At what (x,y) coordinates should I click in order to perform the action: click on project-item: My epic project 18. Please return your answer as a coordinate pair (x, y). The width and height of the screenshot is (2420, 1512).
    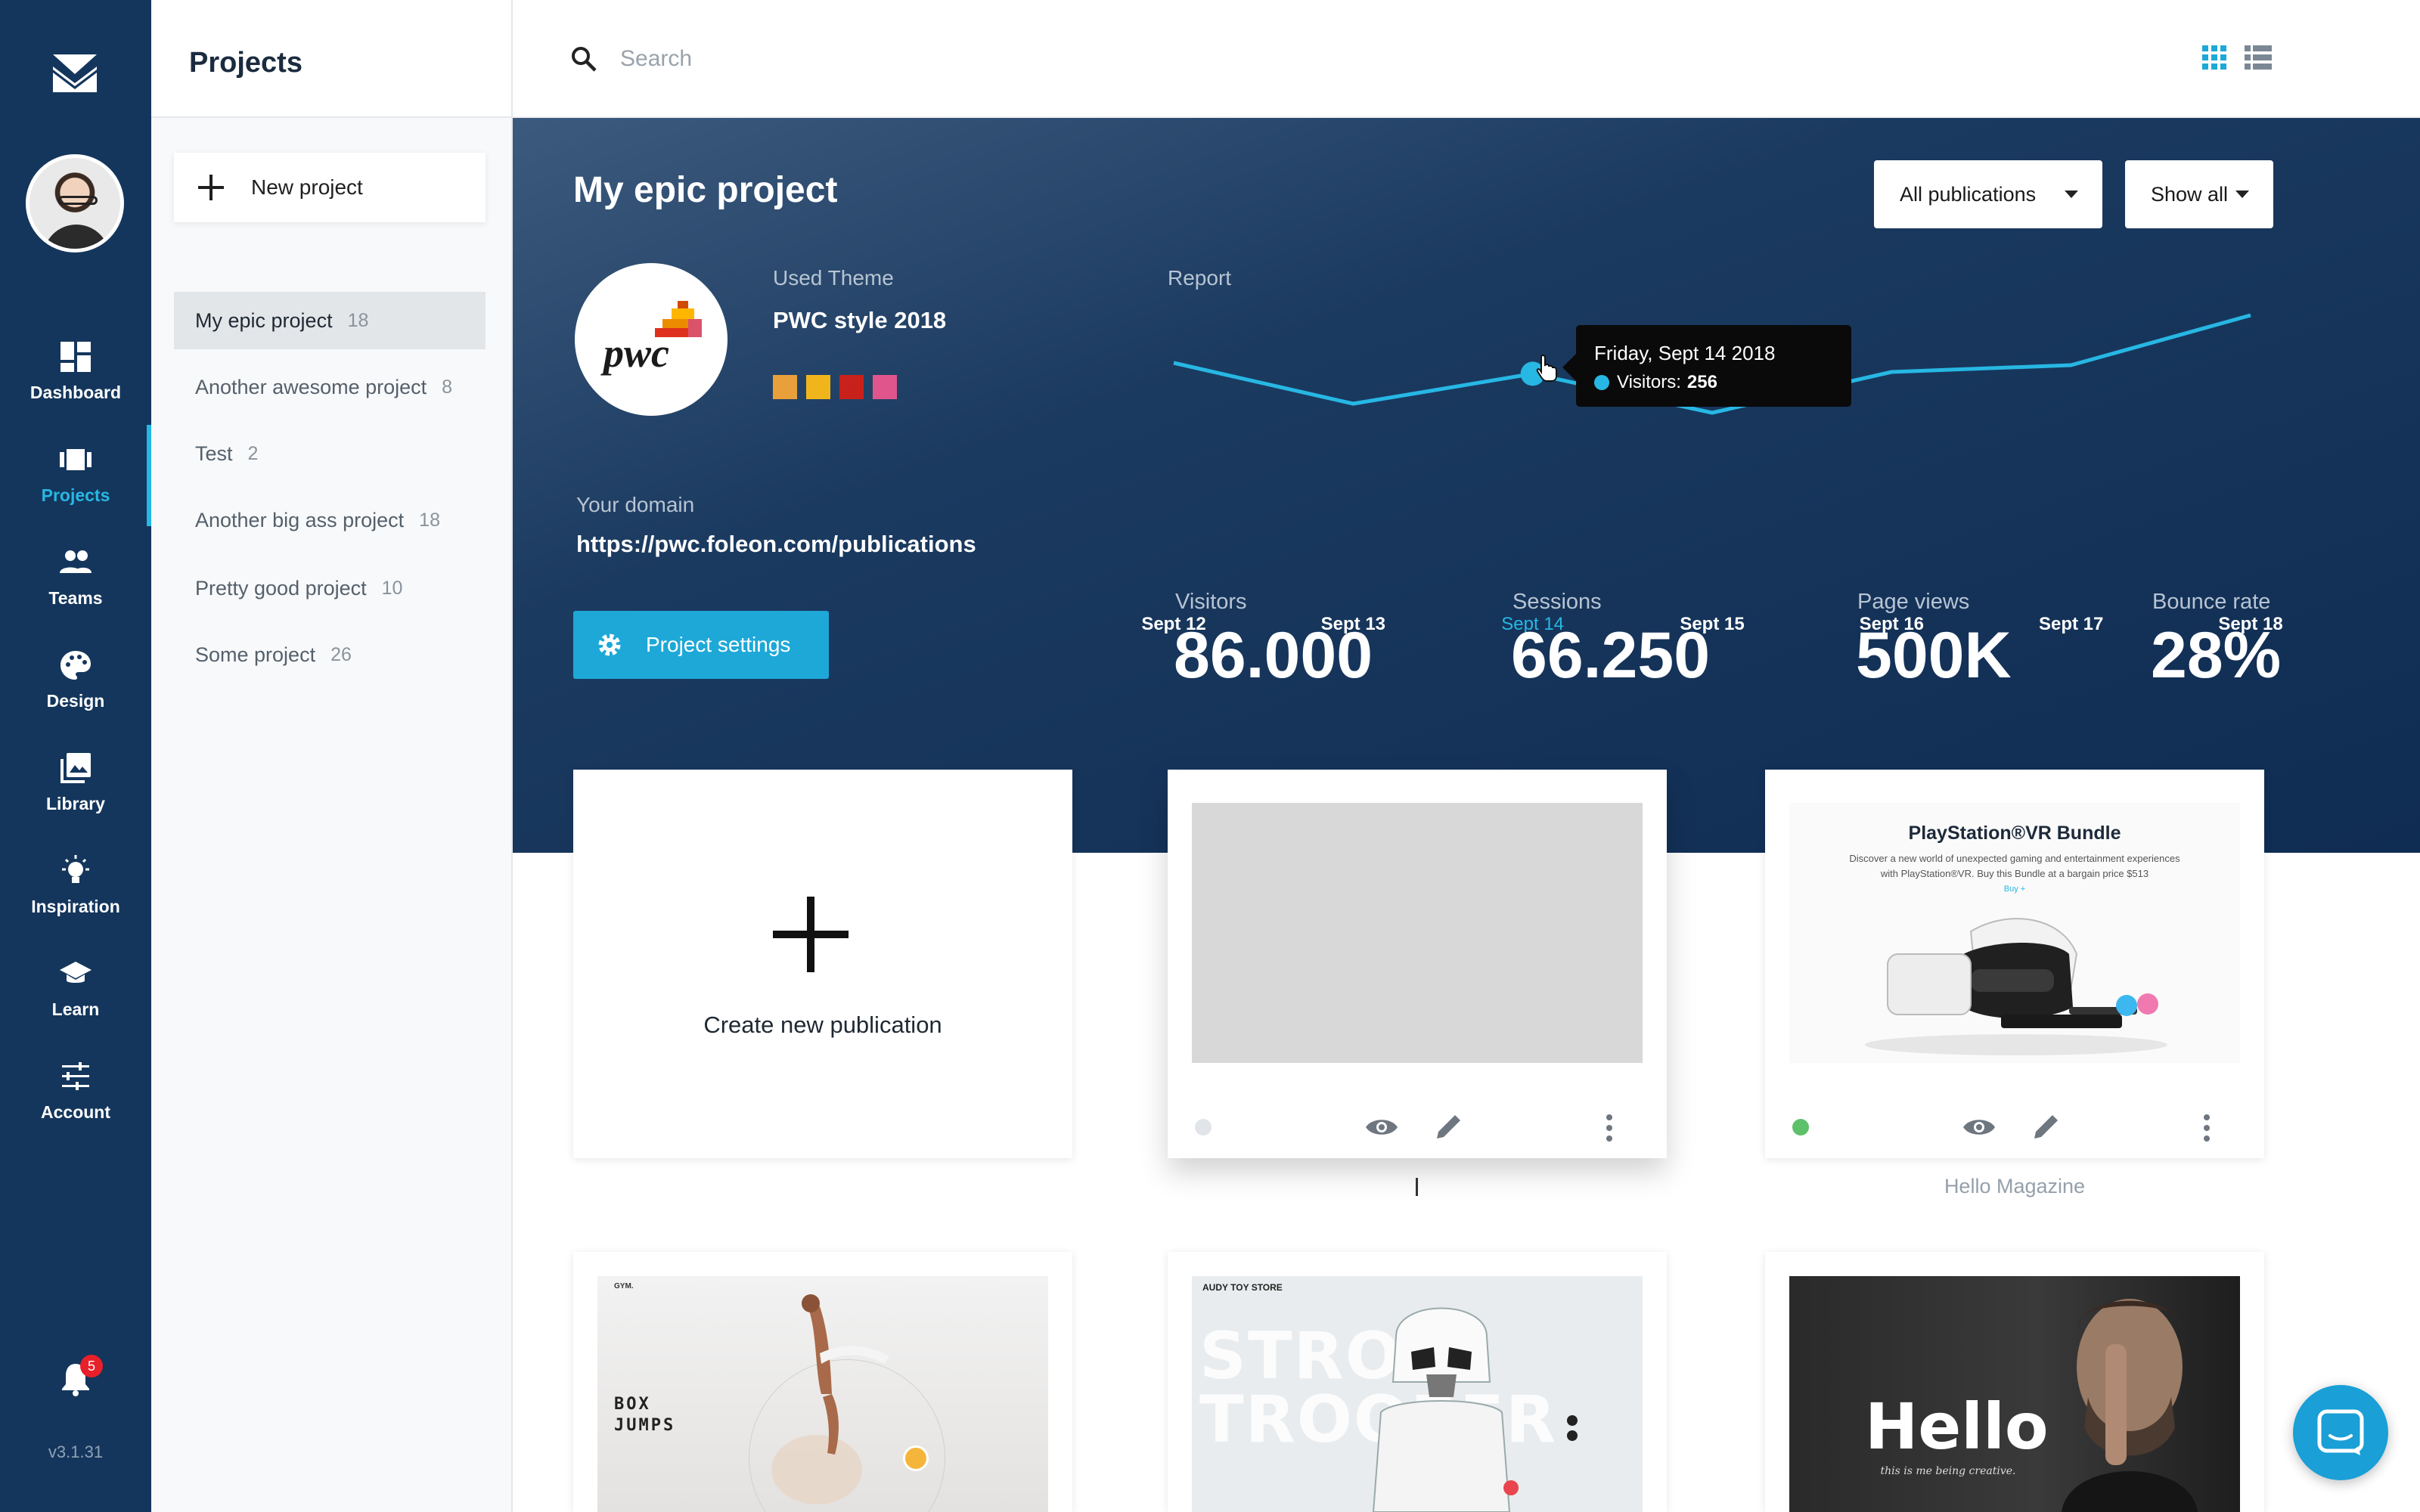
    Looking at the image, I should click on (330, 320).